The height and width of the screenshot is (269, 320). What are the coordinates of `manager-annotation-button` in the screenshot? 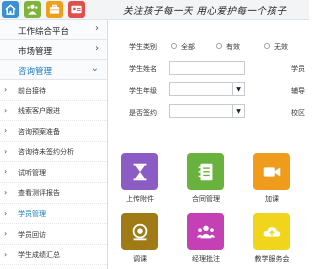 It's located at (205, 231).